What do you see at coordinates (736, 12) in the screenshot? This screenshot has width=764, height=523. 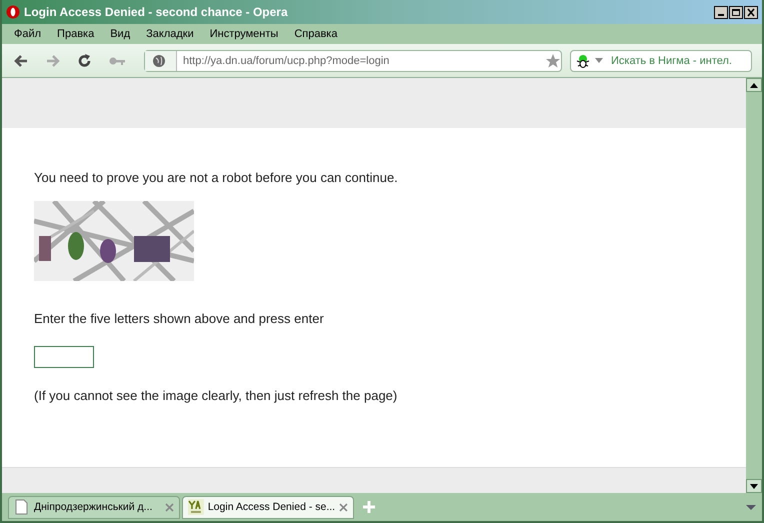 I see `maximize-button` at bounding box center [736, 12].